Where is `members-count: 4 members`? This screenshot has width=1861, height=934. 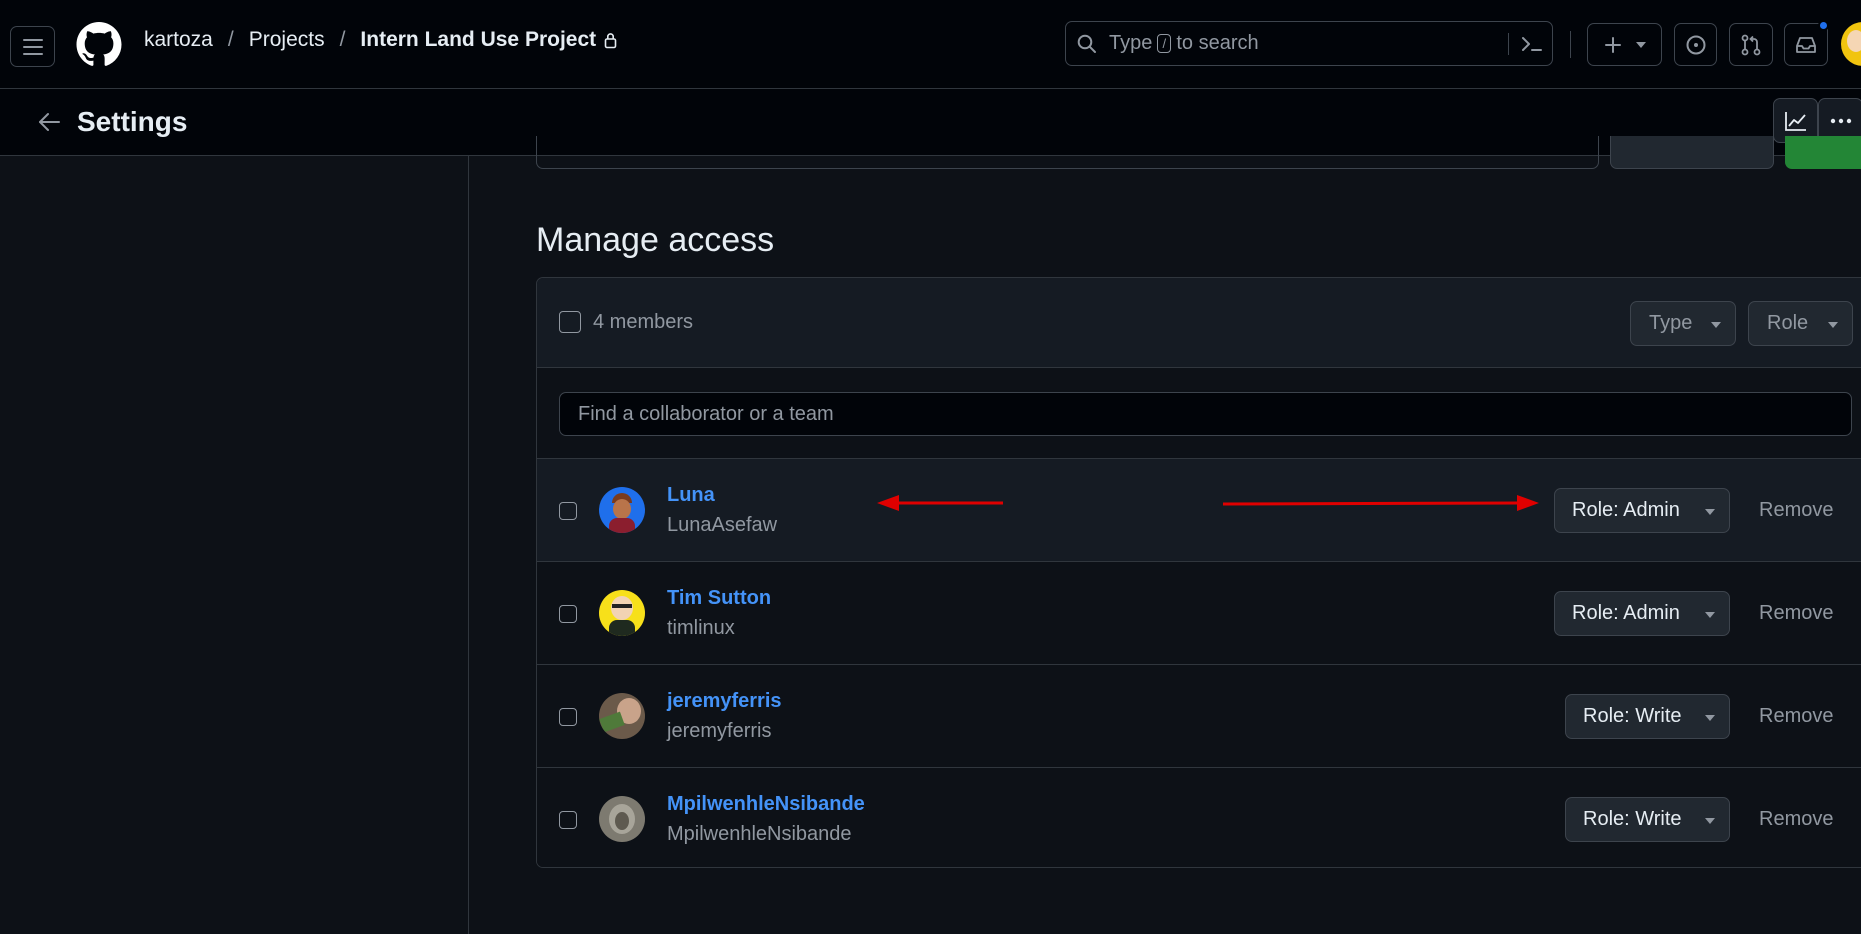
members-count: 4 members is located at coordinates (643, 322).